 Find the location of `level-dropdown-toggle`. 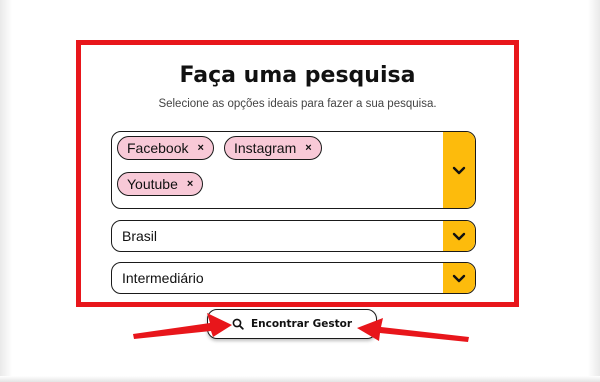

level-dropdown-toggle is located at coordinates (459, 278).